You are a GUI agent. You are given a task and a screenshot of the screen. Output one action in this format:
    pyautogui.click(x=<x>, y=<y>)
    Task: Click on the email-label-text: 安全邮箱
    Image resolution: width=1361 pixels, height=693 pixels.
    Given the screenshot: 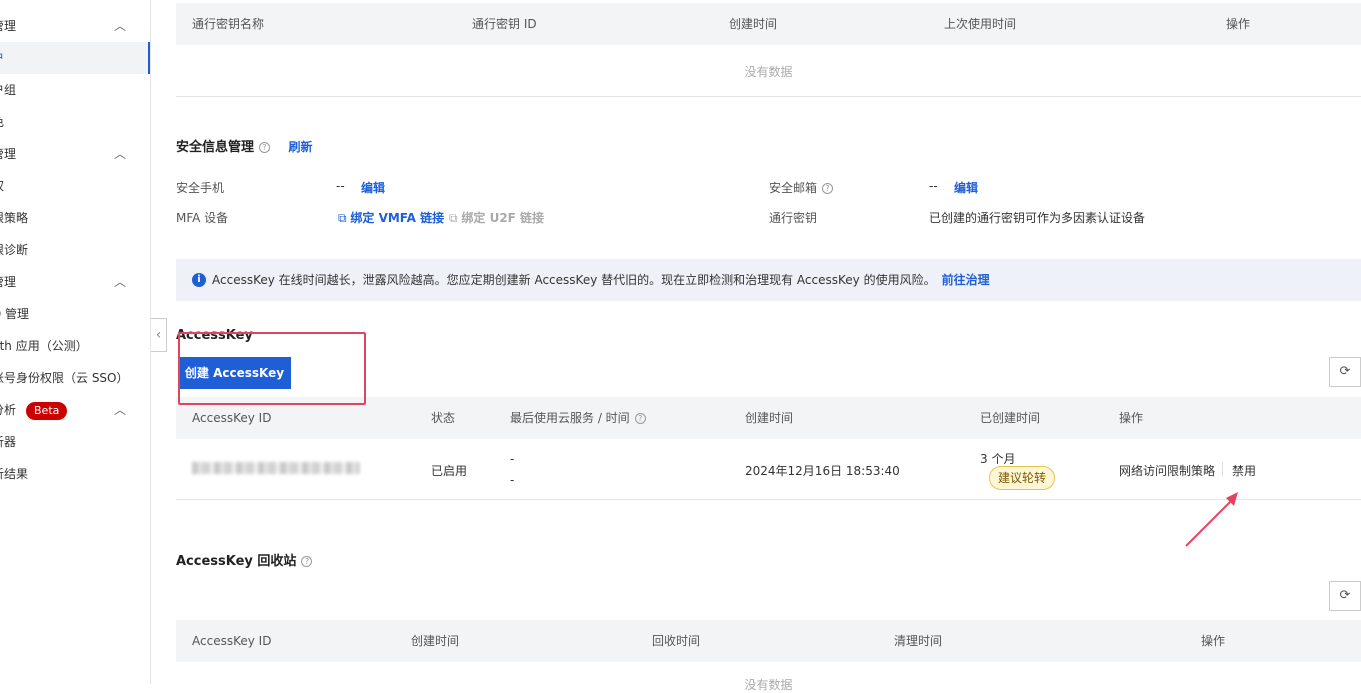 What is the action you would take?
    pyautogui.click(x=793, y=188)
    